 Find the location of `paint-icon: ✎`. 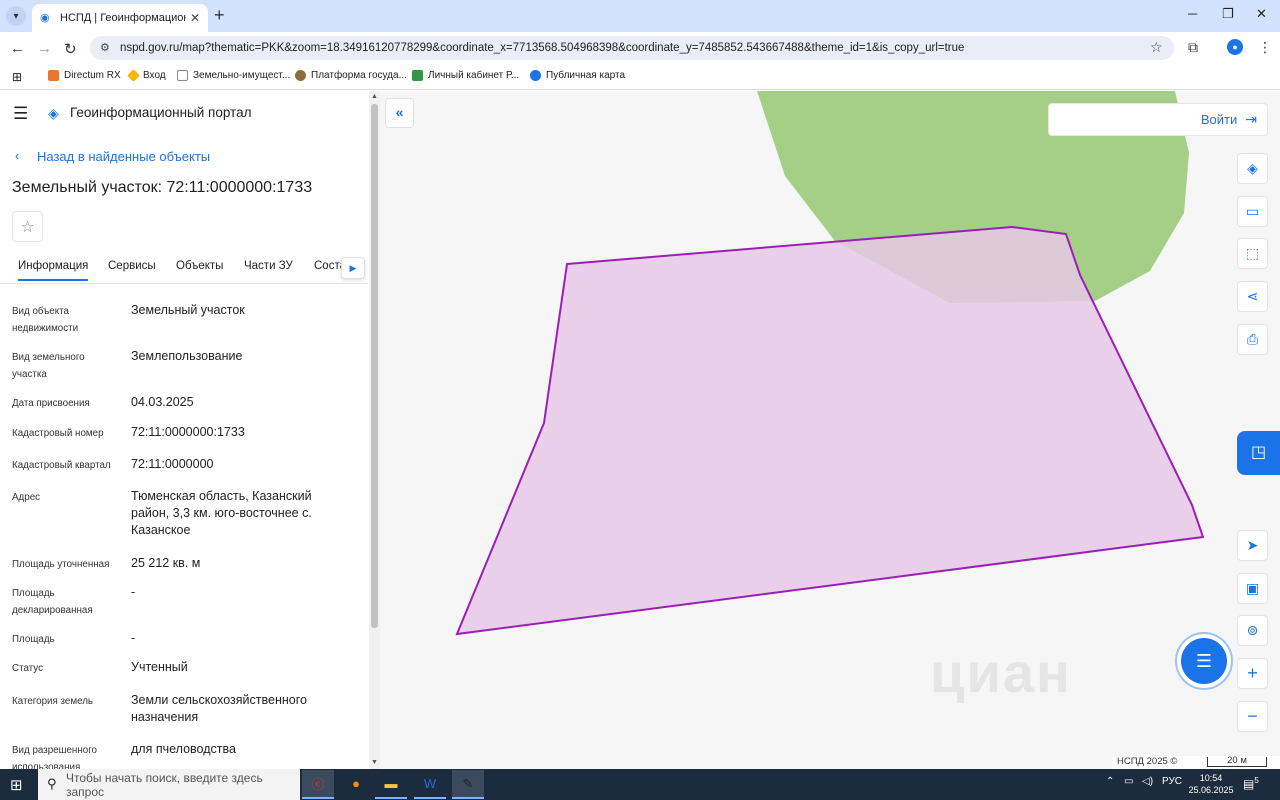

paint-icon: ✎ is located at coordinates (468, 783).